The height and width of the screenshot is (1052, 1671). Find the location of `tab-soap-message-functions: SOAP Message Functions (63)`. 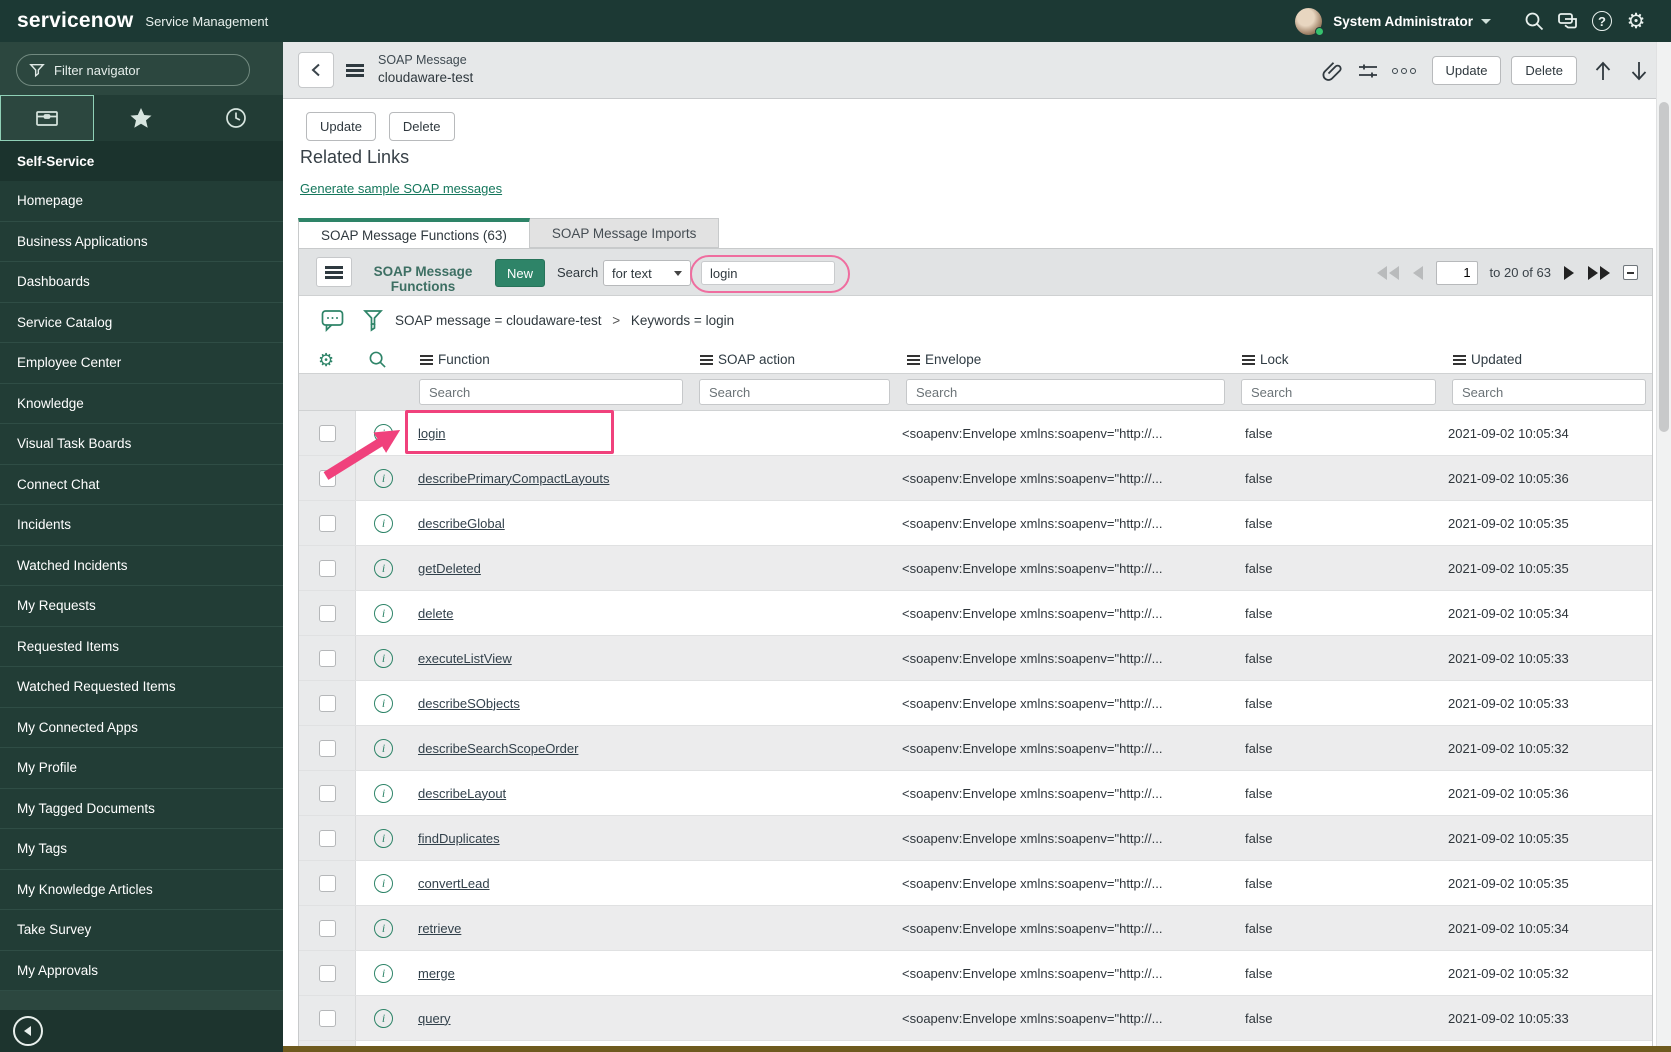

tab-soap-message-functions: SOAP Message Functions (63) is located at coordinates (414, 233).